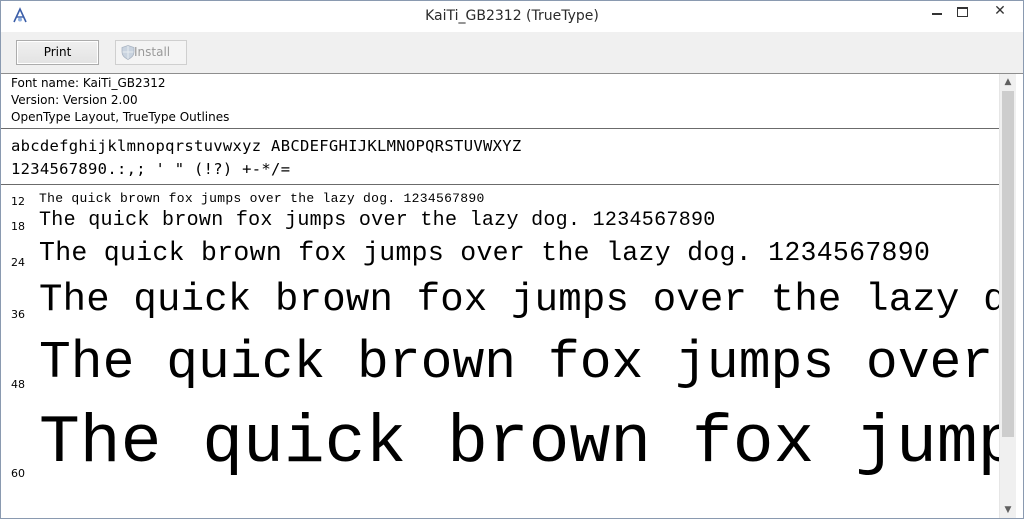 The height and width of the screenshot is (519, 1024). What do you see at coordinates (18, 314) in the screenshot?
I see `size-label-36: 36` at bounding box center [18, 314].